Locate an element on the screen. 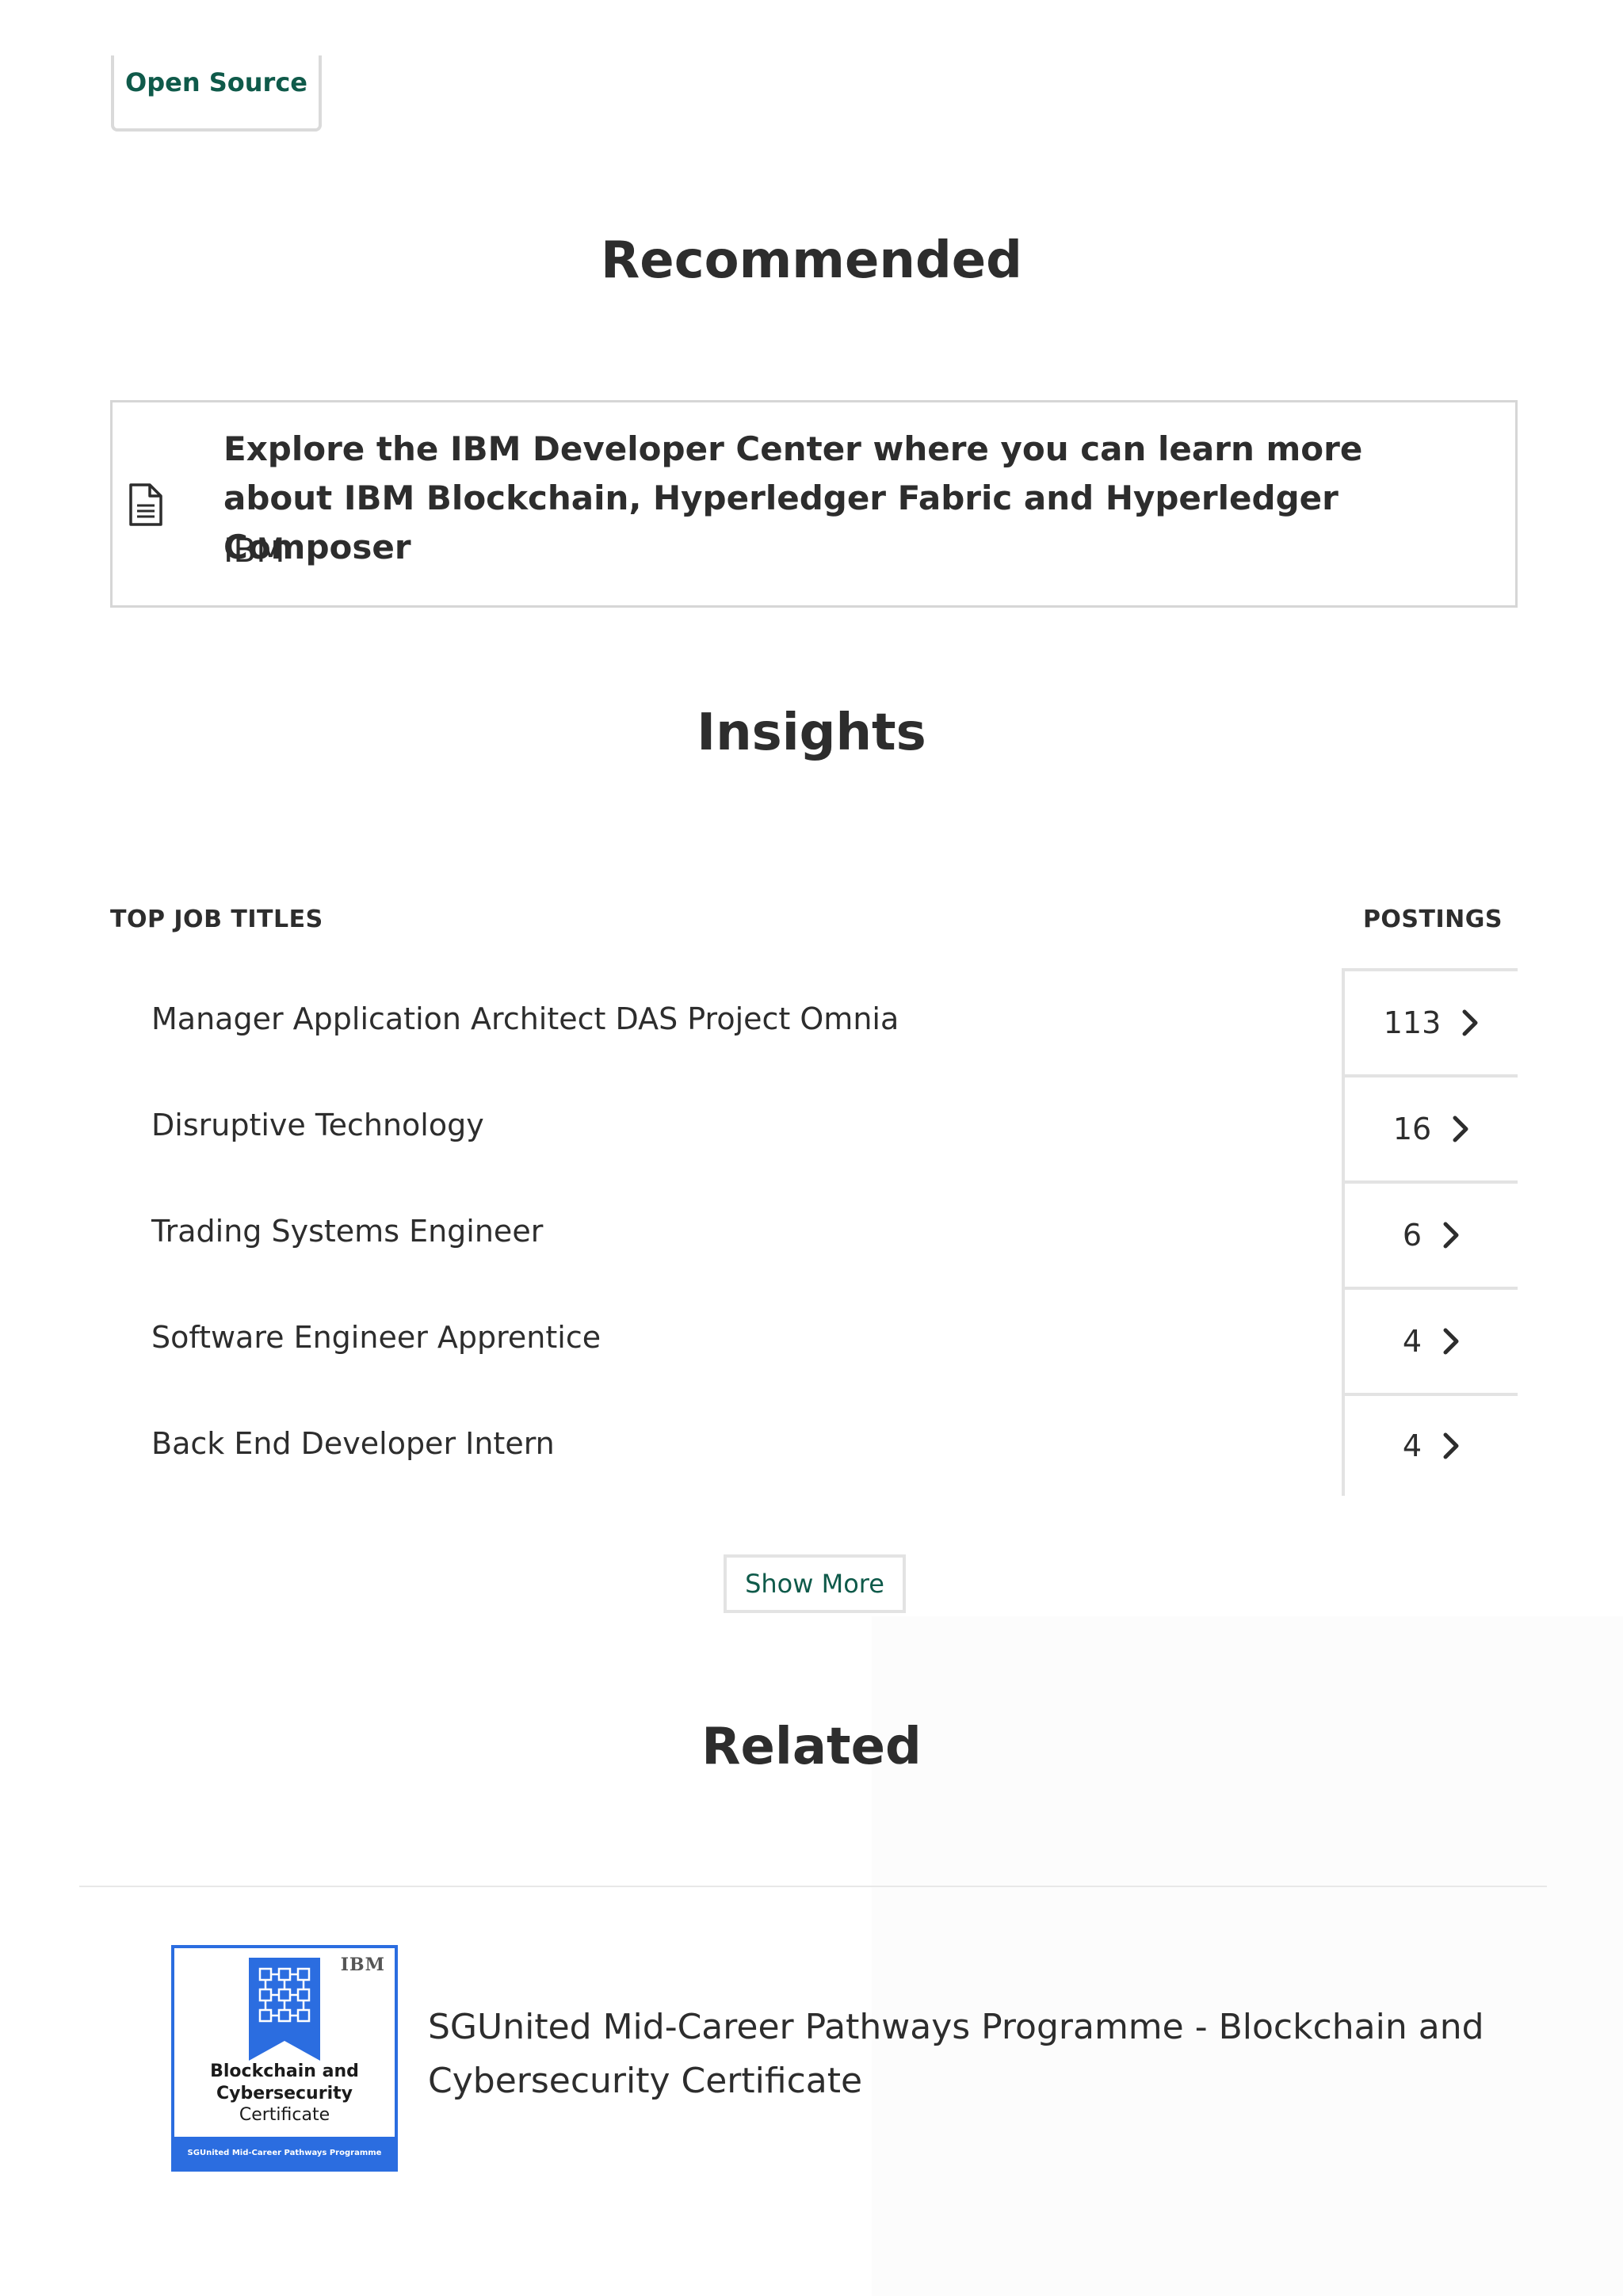  ibm-logo: IBM is located at coordinates (362, 1965).